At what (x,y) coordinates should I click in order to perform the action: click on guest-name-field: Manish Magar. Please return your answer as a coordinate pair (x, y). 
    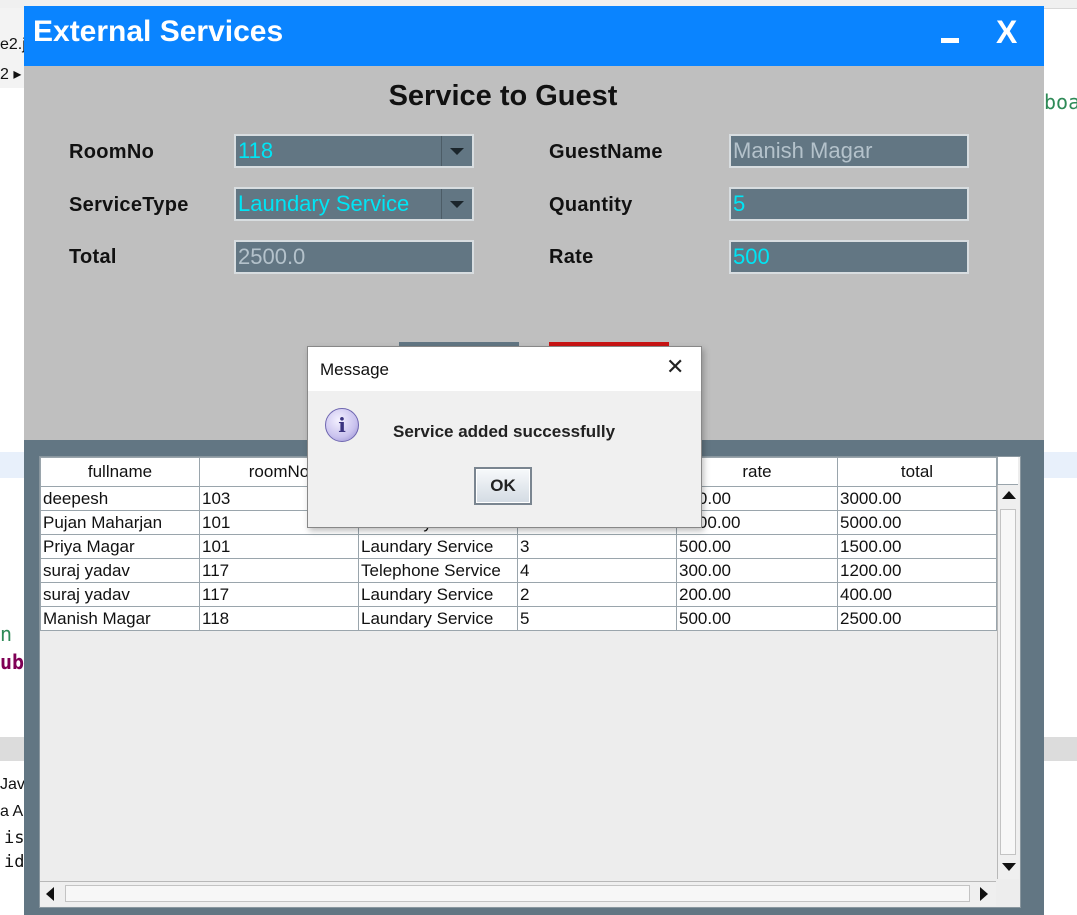
    Looking at the image, I should click on (849, 151).